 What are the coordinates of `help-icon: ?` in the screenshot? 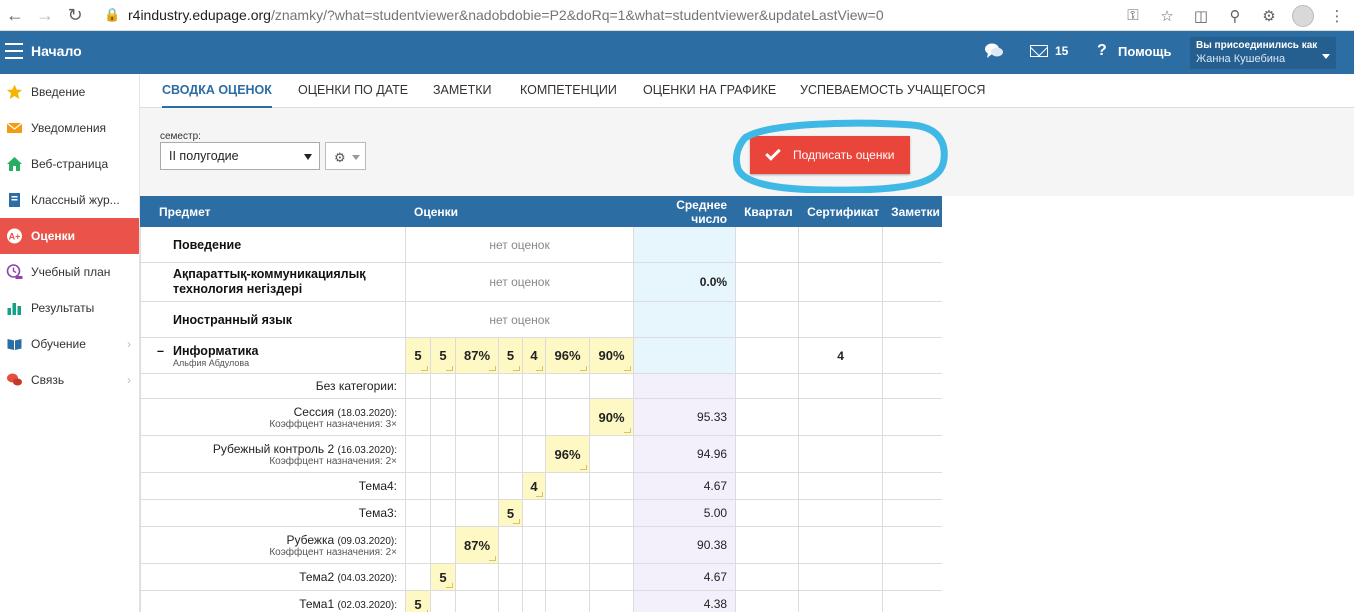 It's located at (1102, 51).